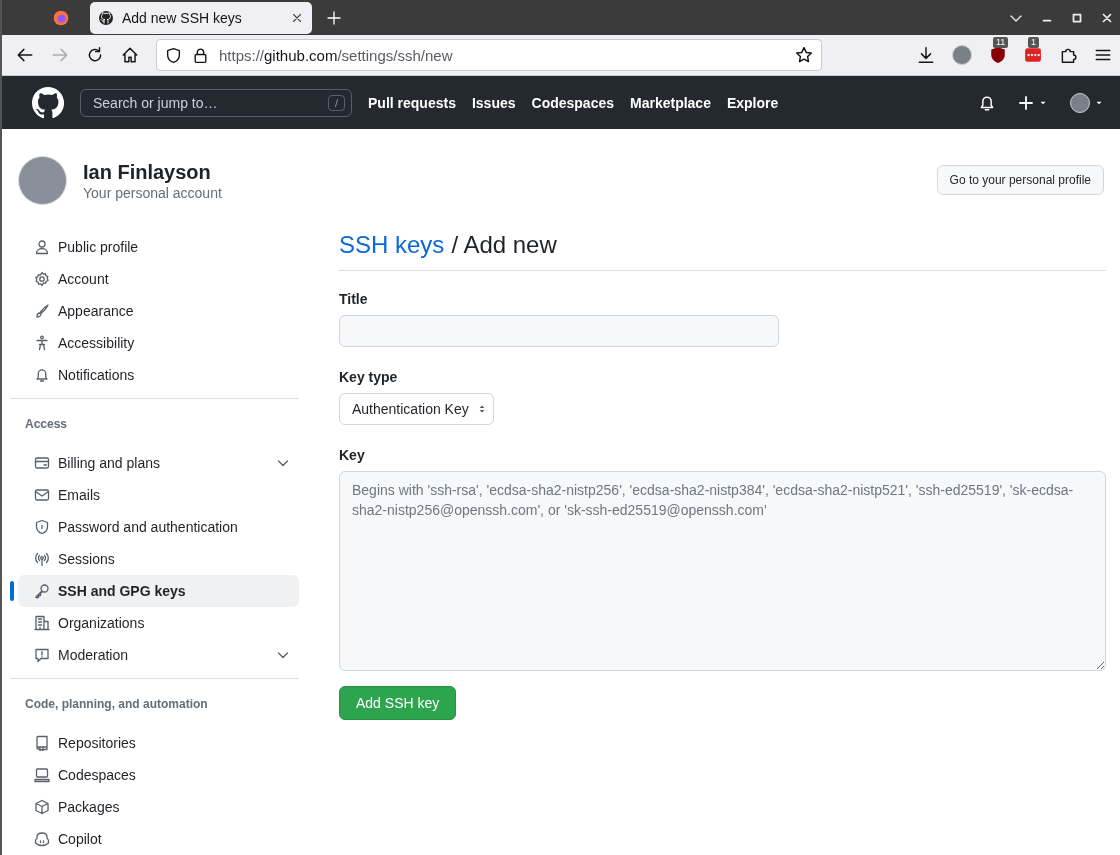 The height and width of the screenshot is (855, 1120). Describe the element at coordinates (42, 591) in the screenshot. I see `key-icon` at that location.